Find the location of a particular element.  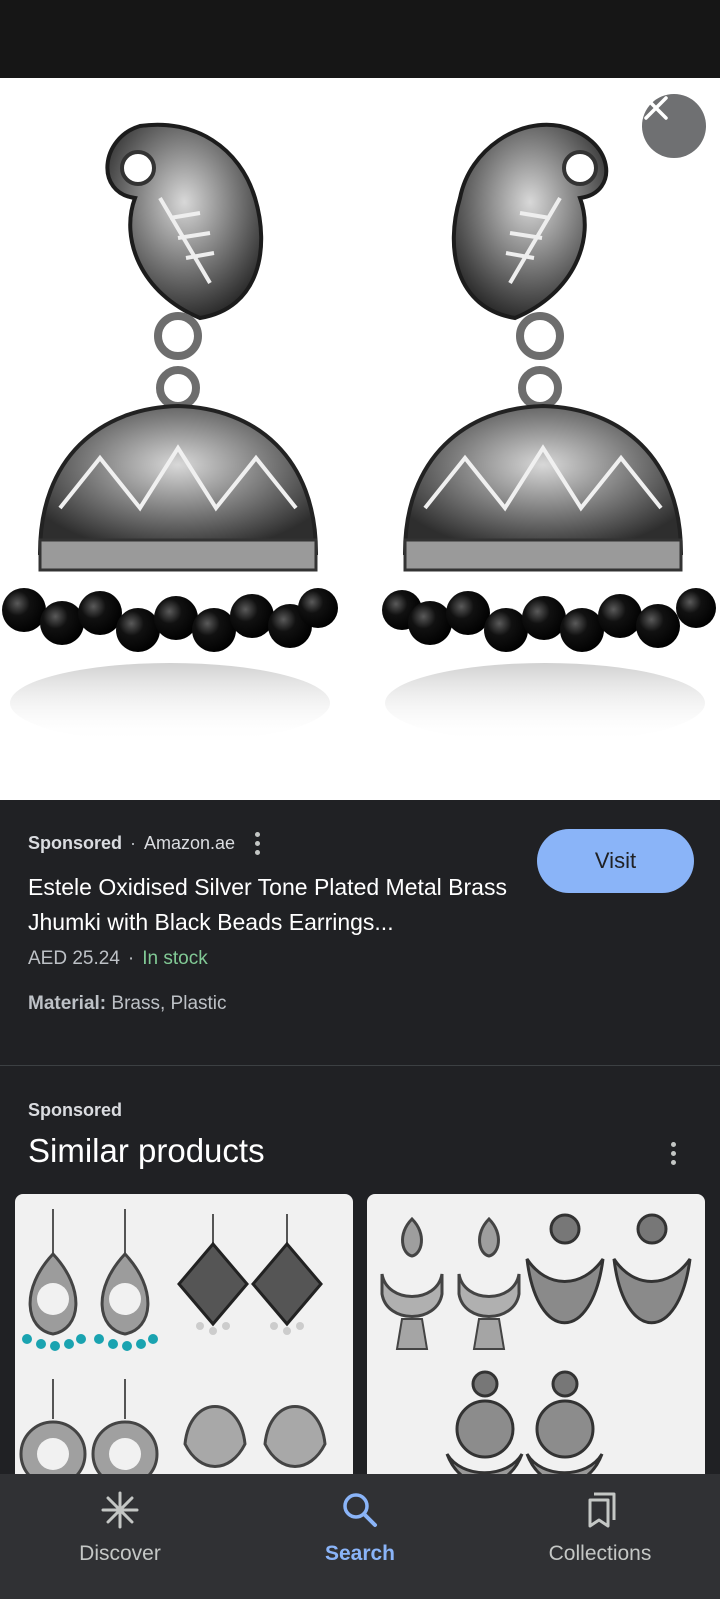

nav-label-collections: Collections is located at coordinates (600, 1553).